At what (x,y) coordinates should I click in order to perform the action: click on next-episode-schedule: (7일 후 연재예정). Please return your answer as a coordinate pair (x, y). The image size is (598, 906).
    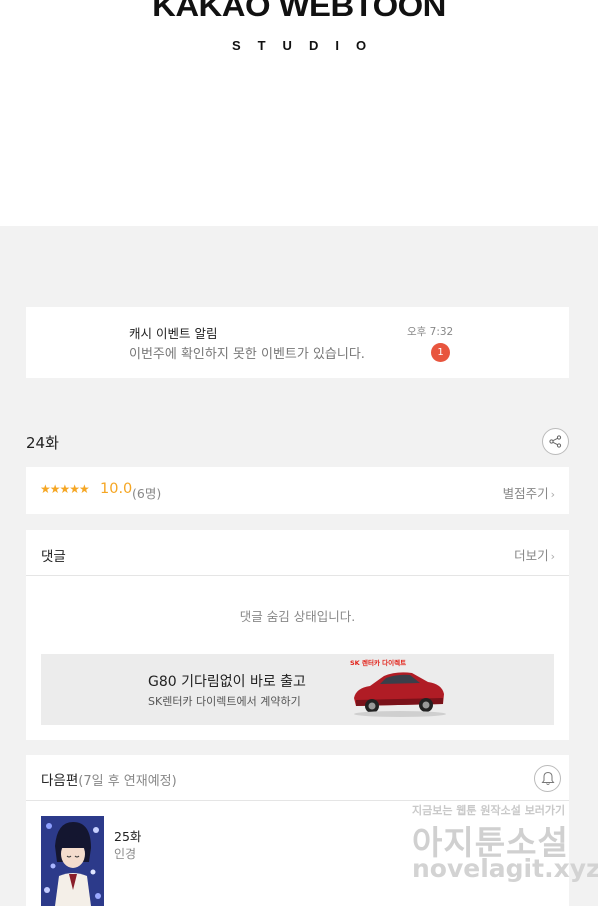
    Looking at the image, I should click on (127, 781).